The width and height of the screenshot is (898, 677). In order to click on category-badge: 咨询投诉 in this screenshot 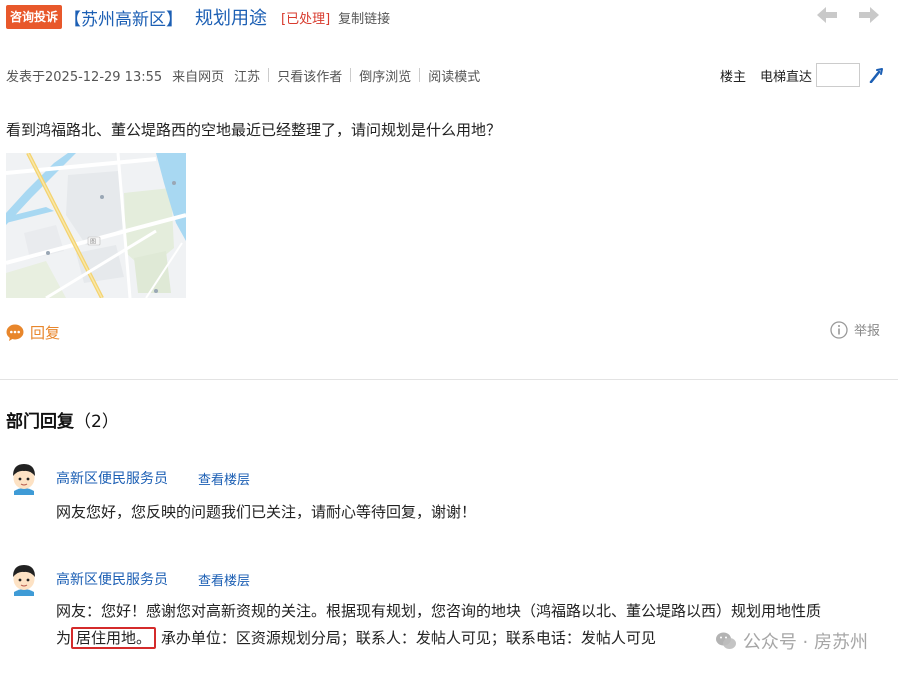, I will do `click(34, 17)`.